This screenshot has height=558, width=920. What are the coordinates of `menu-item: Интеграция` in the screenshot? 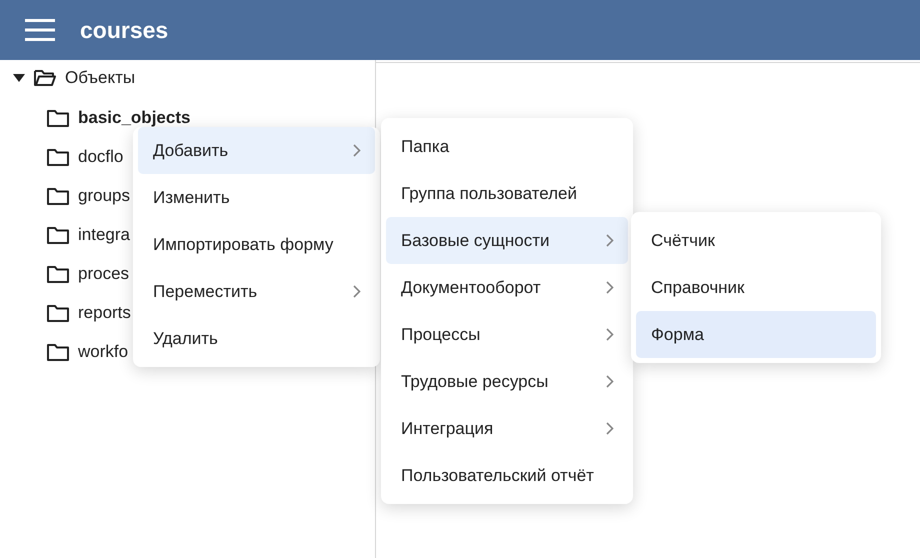 It's located at (507, 428).